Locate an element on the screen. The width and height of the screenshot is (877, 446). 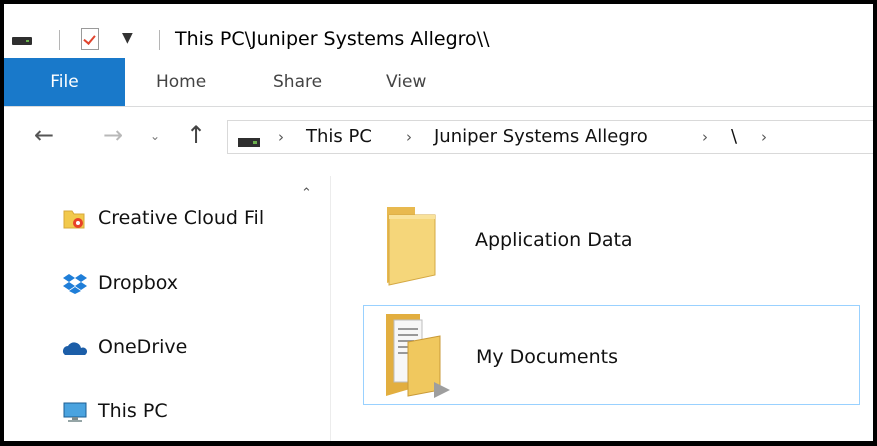
recent-locations-chevron-icon: ⌄ is located at coordinates (155, 136).